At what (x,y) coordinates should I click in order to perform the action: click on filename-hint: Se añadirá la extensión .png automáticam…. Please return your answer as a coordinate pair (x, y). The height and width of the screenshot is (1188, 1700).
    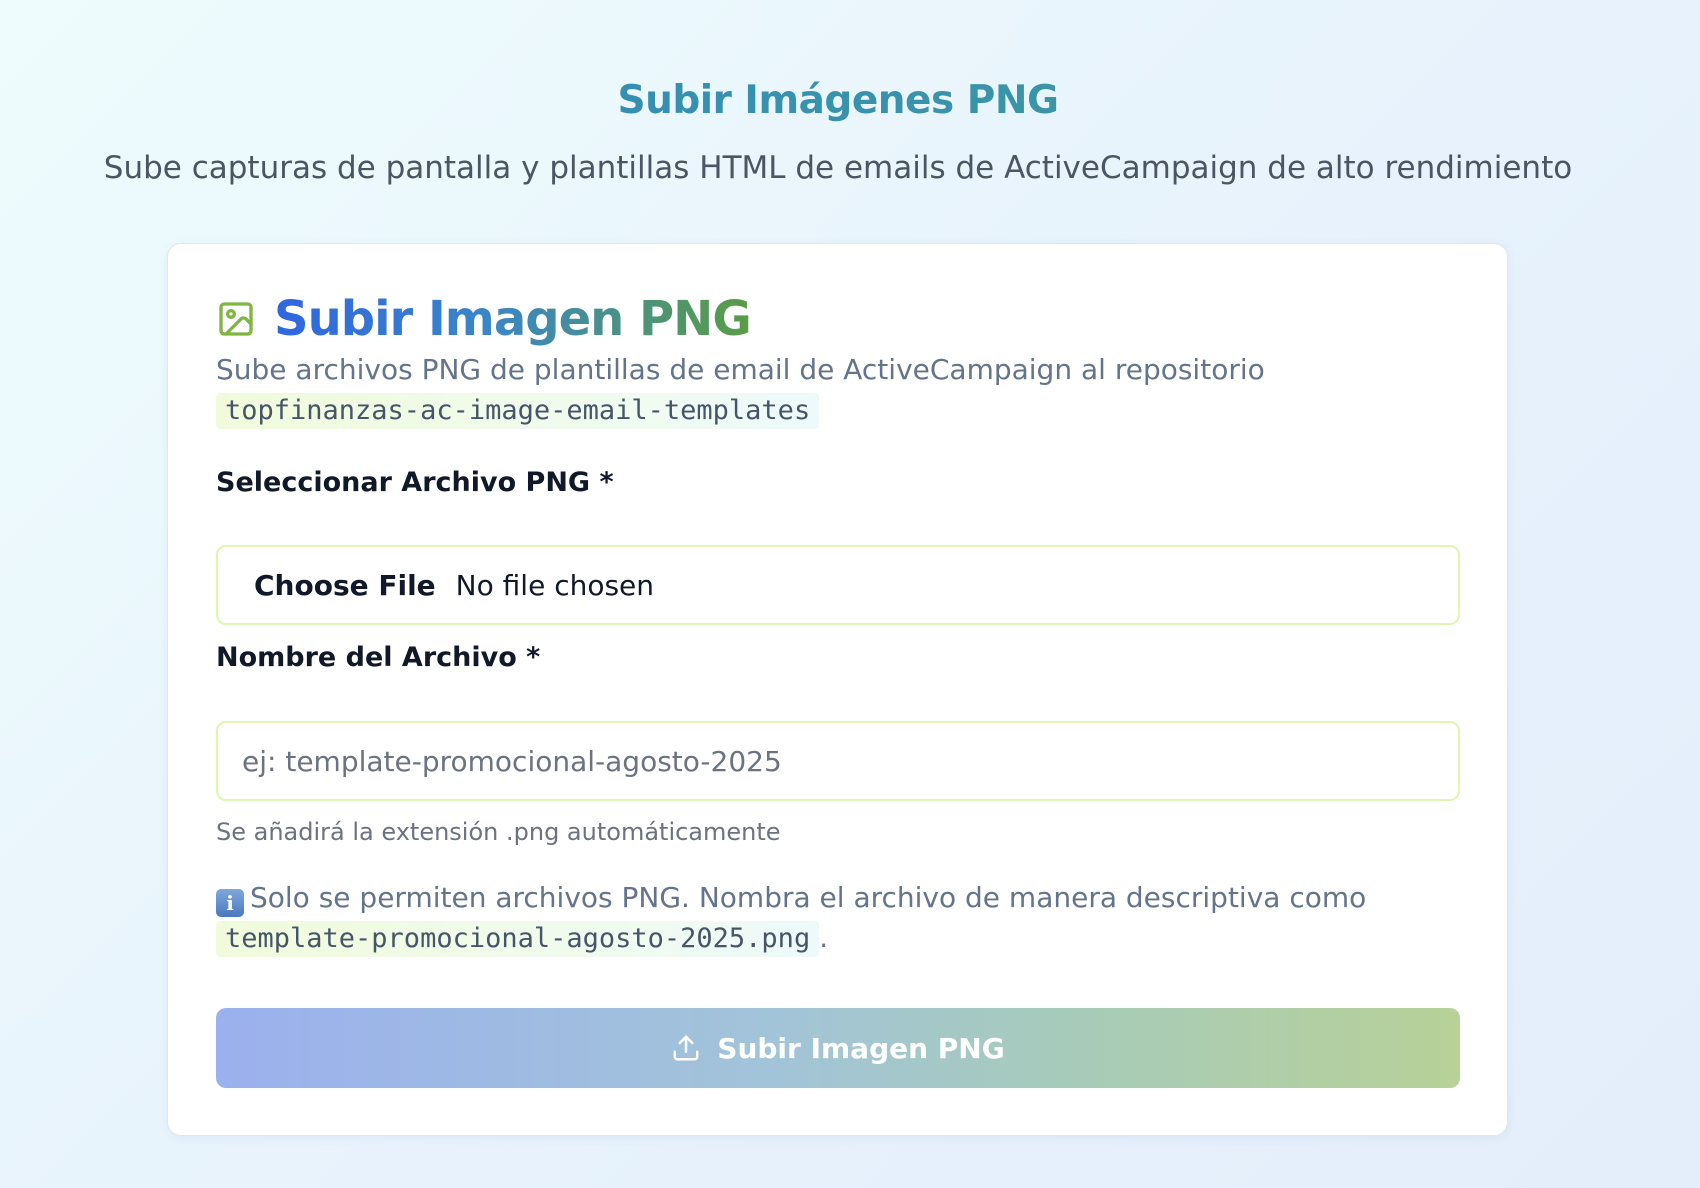
    Looking at the image, I should click on (498, 832).